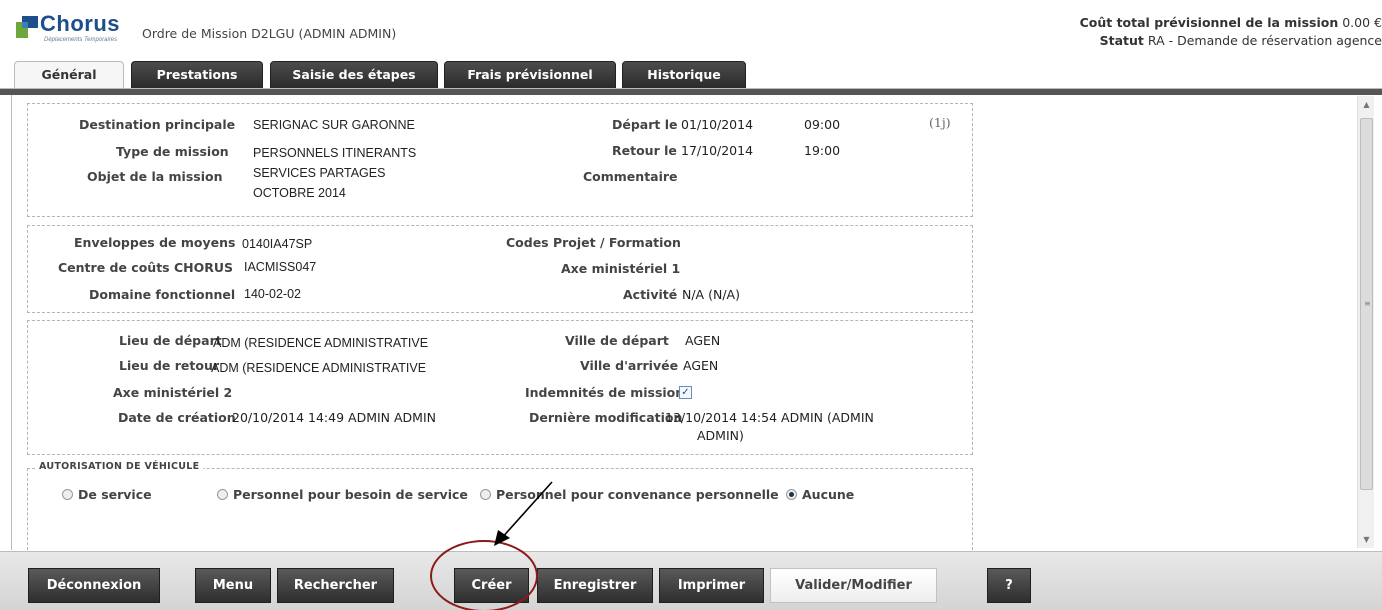 The width and height of the screenshot is (1382, 610). I want to click on vertical-scrollbar: ▲ ≡ ▼, so click(1365, 322).